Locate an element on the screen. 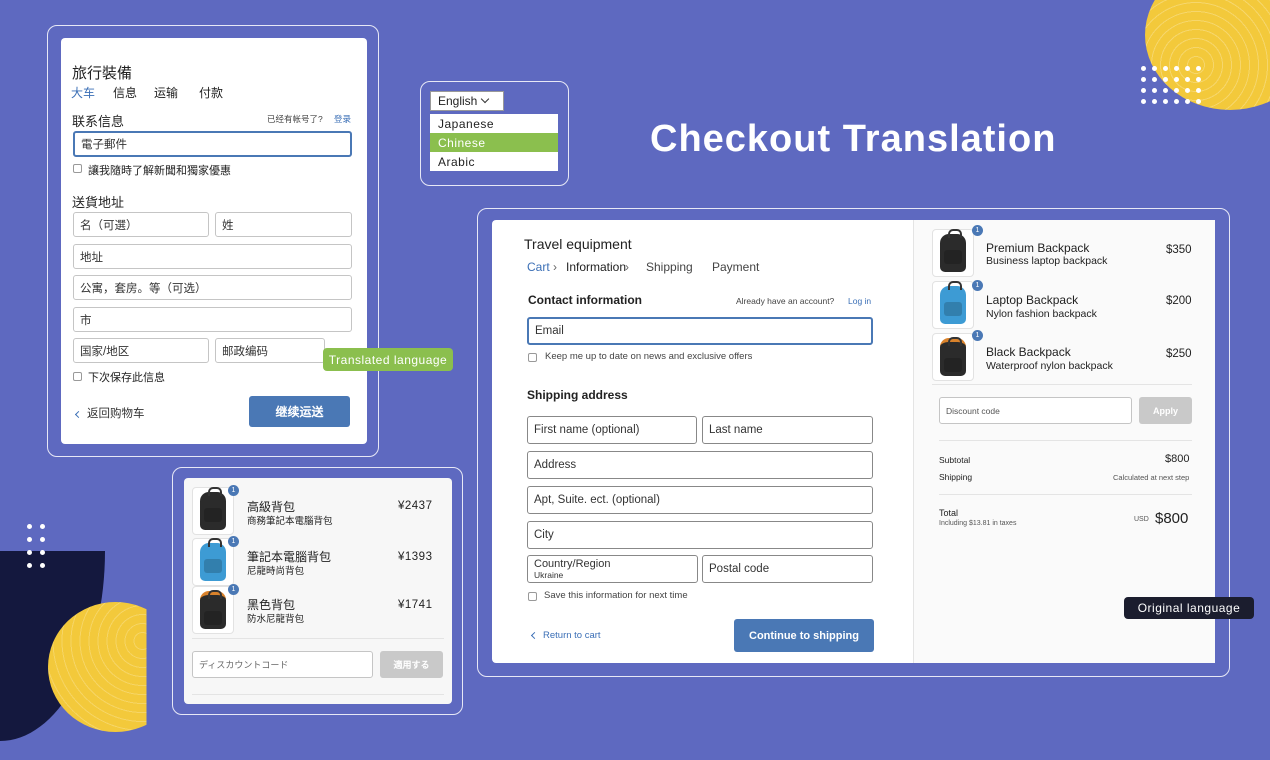 The image size is (1270, 760). apt-field: Apt, Suite. ect. (optional) is located at coordinates (700, 500).